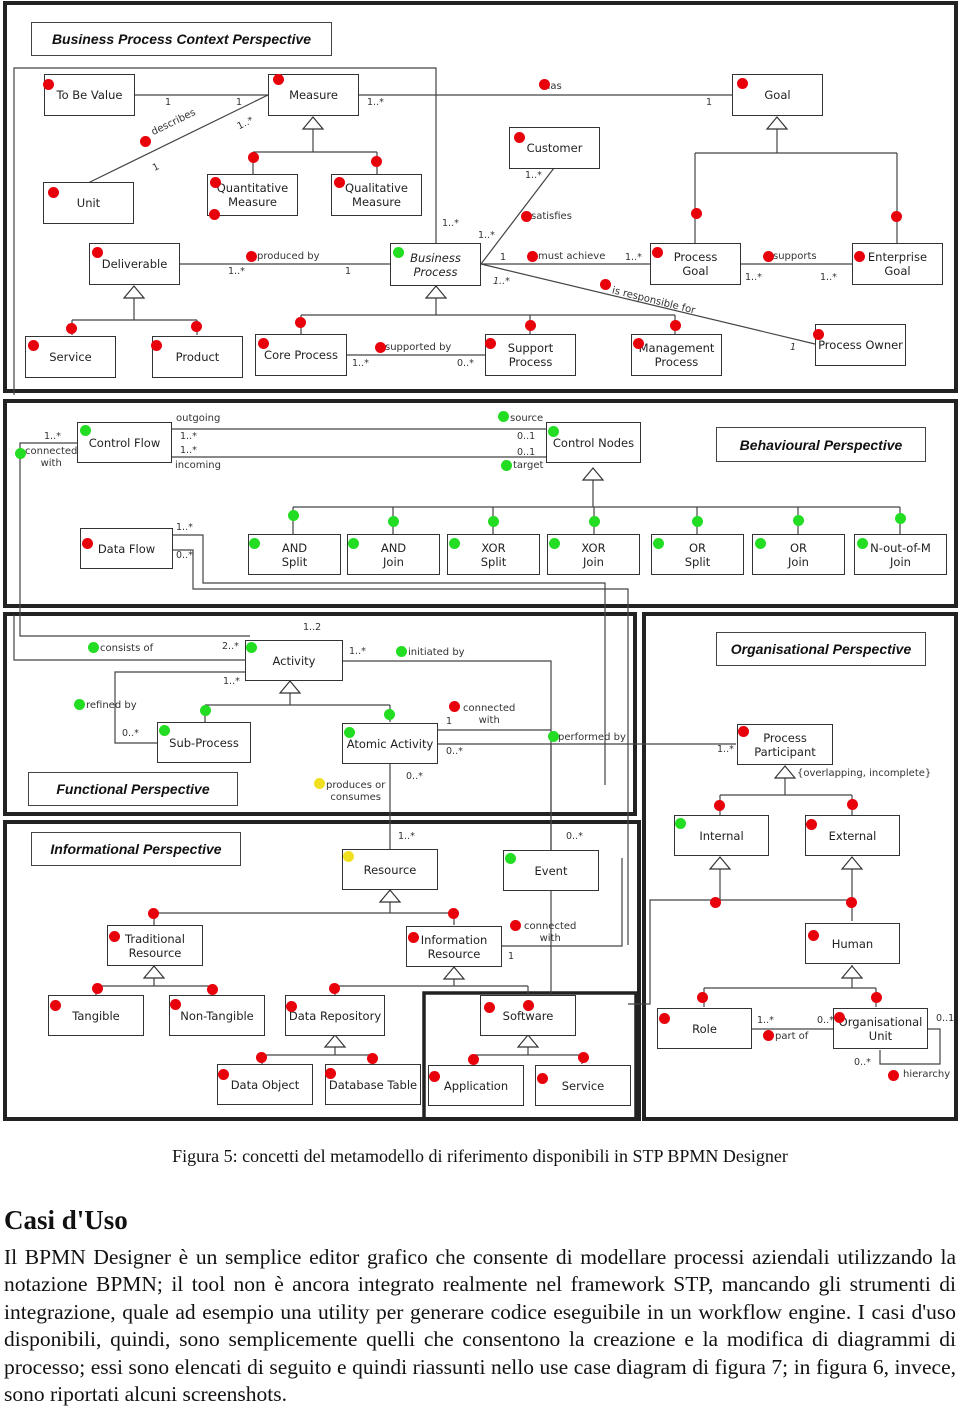  Describe the element at coordinates (294, 660) in the screenshot. I see `class-activity: Activity` at that location.